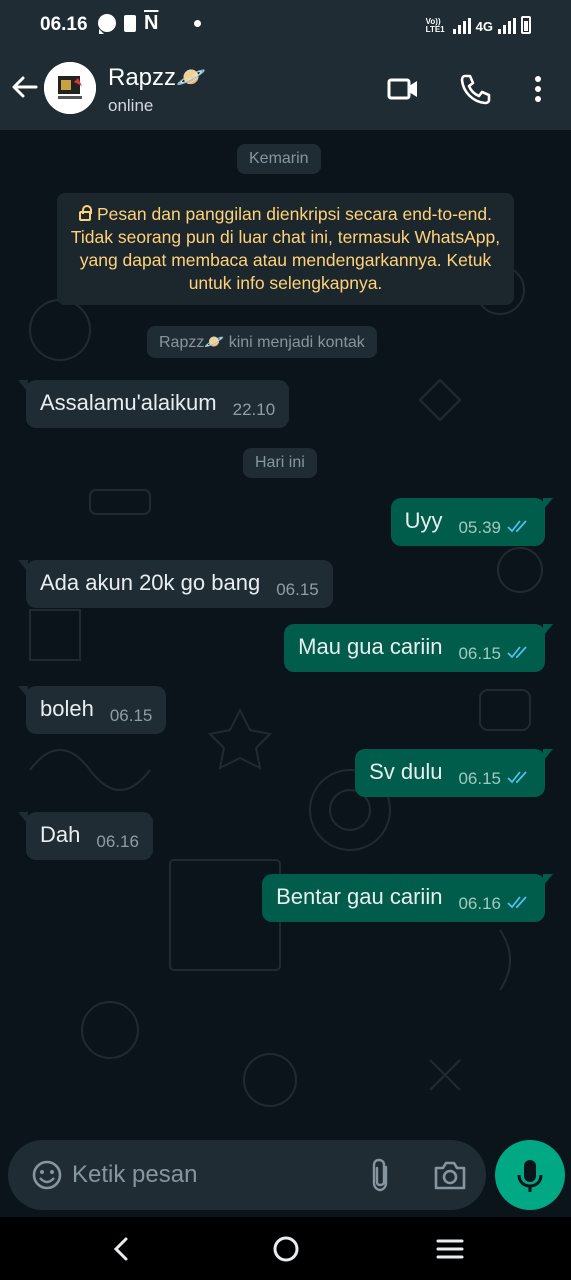 The width and height of the screenshot is (571, 1280). I want to click on message-incoming: Ada akun 20k go bang 06.15, so click(175, 584).